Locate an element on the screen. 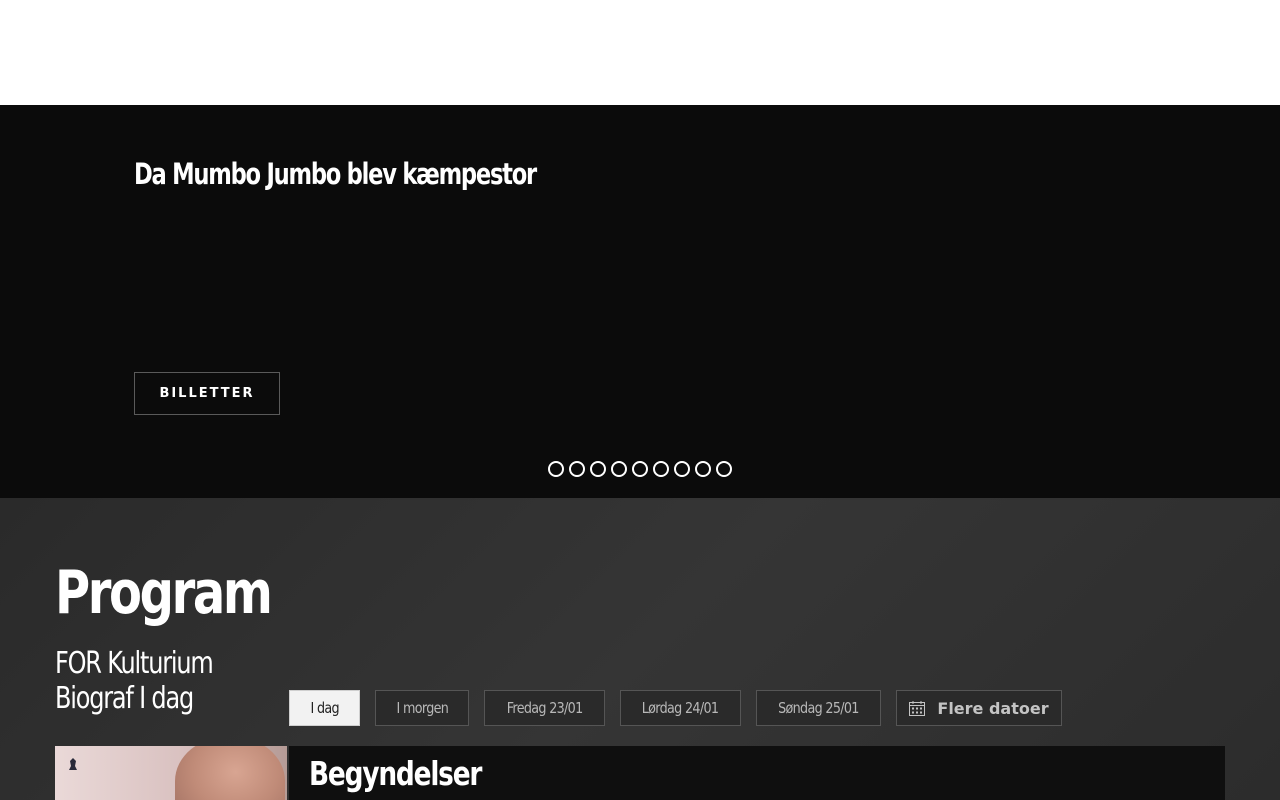  movie-card: Begyndelser is located at coordinates (640, 773).